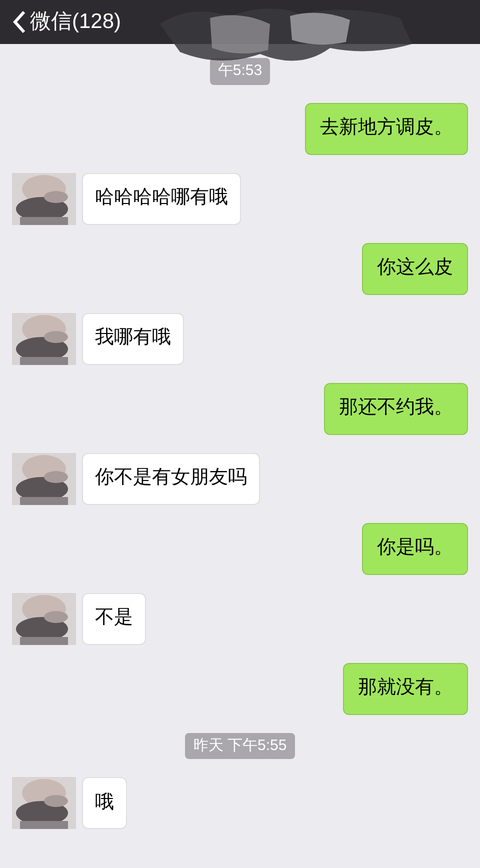 The height and width of the screenshot is (868, 480). Describe the element at coordinates (133, 338) in the screenshot. I see `received-message: 我哪有哦` at that location.